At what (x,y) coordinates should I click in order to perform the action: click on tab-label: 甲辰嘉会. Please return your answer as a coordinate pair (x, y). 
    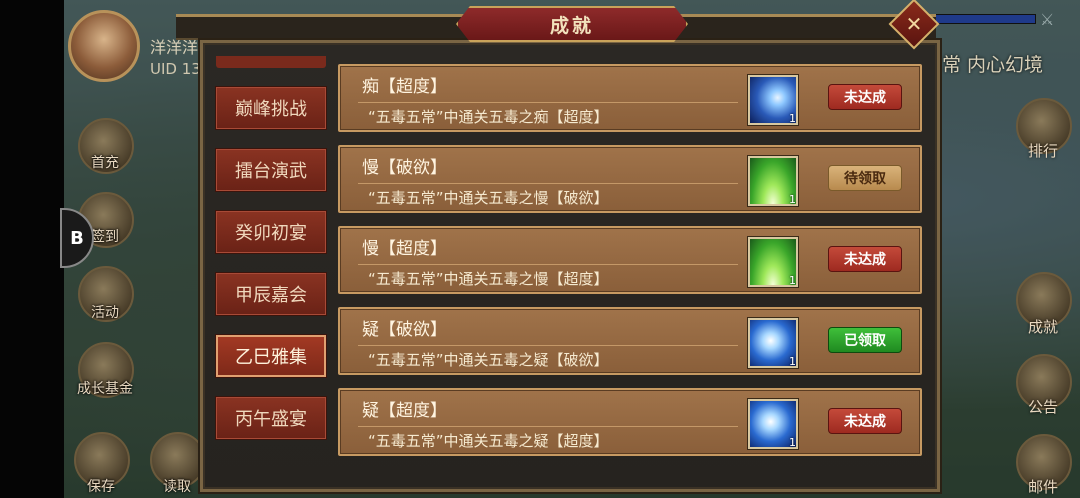
    Looking at the image, I should click on (271, 295).